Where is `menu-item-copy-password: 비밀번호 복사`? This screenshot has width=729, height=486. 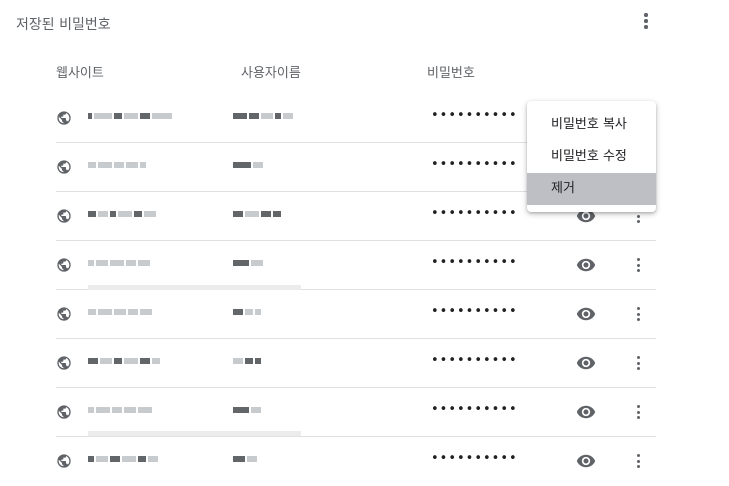
menu-item-copy-password: 비밀번호 복사 is located at coordinates (591, 125).